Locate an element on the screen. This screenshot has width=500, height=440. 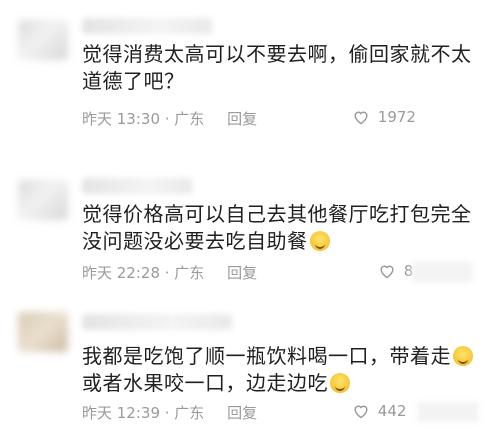
like-count: 1972 is located at coordinates (396, 117).